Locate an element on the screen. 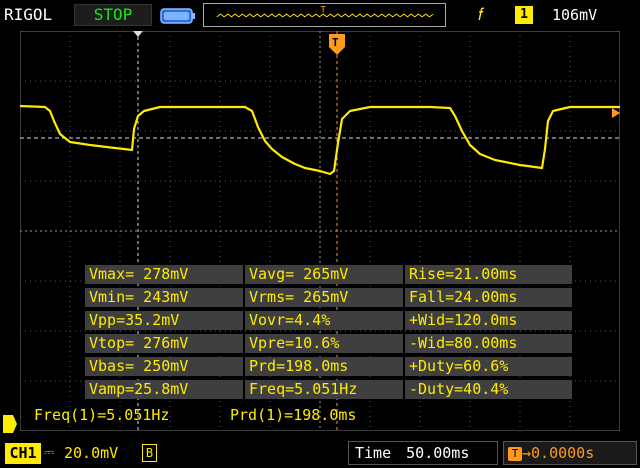 The width and height of the screenshot is (640, 468). channel-1-label: CH1 is located at coordinates (23, 453).